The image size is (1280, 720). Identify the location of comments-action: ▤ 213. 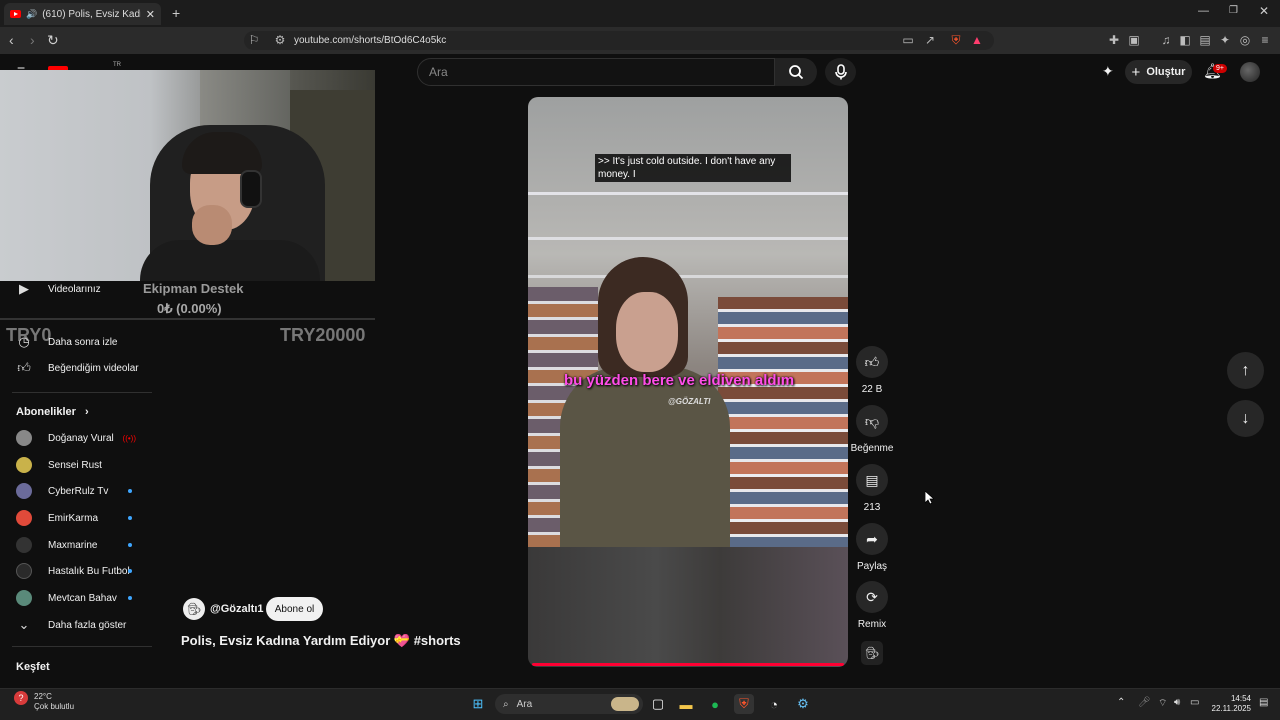
(872, 488).